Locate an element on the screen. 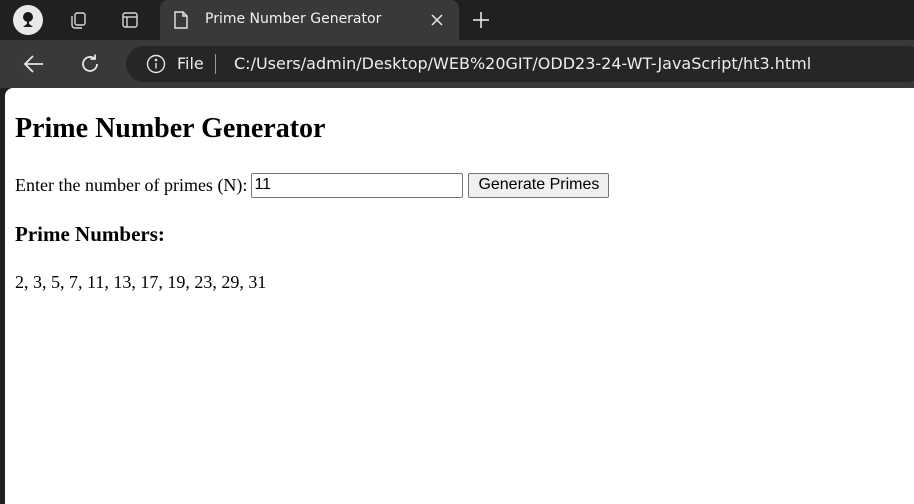 This screenshot has height=504, width=914. primes-count-input is located at coordinates (357, 185).